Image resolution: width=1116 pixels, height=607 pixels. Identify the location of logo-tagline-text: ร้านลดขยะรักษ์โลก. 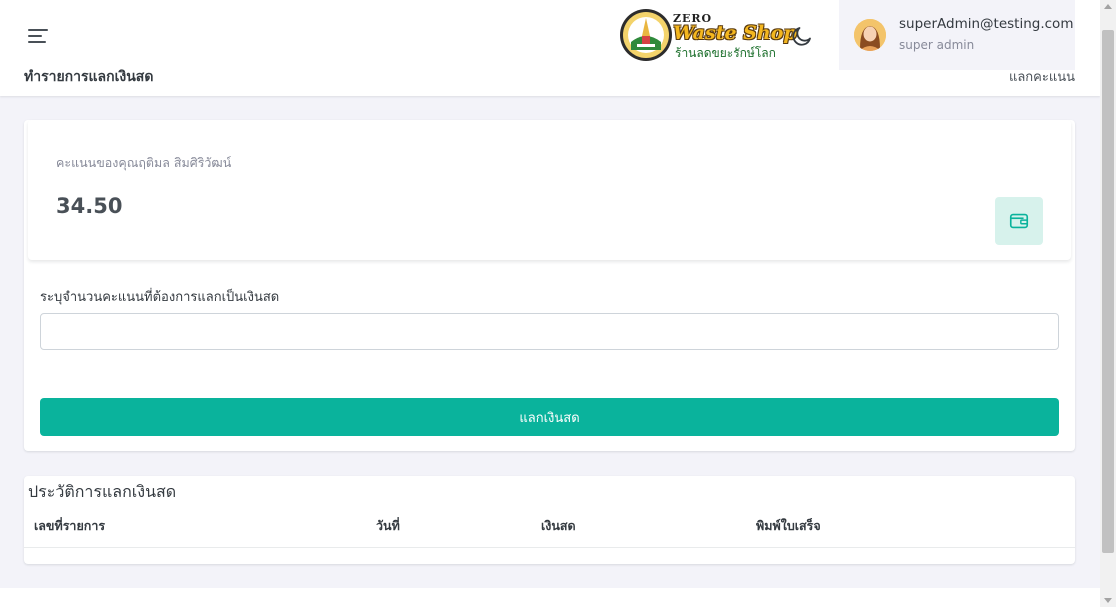
(725, 53).